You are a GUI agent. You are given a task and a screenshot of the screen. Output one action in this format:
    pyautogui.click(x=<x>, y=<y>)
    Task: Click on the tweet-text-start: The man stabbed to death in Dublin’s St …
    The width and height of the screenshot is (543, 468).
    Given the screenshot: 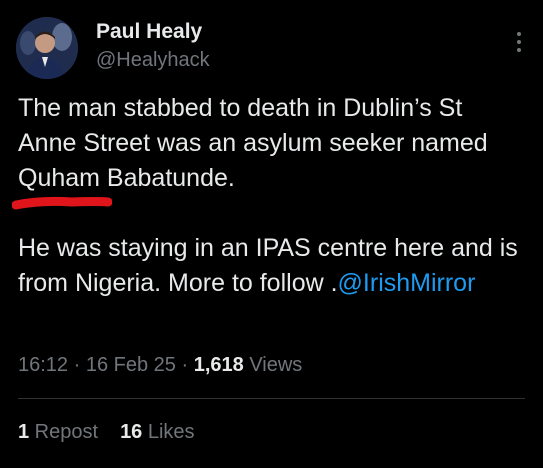 What is the action you would take?
    pyautogui.click(x=253, y=125)
    